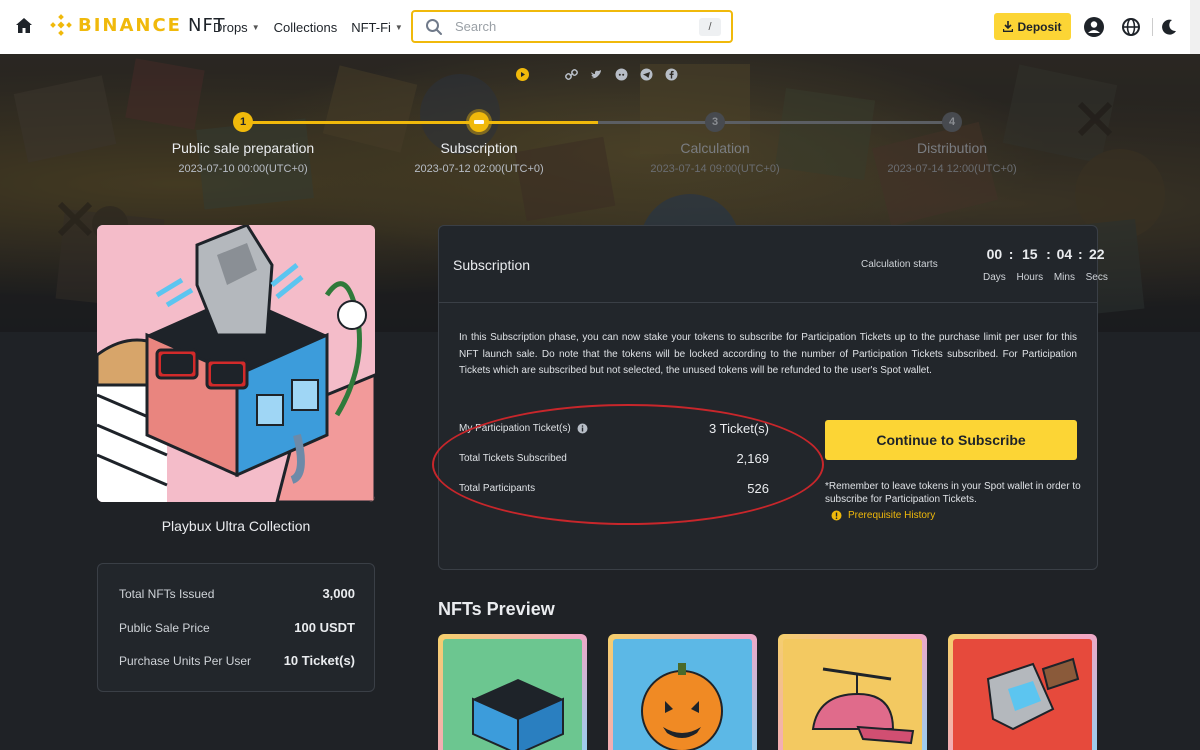 Image resolution: width=1200 pixels, height=750 pixels. Describe the element at coordinates (863, 706) in the screenshot. I see `nft-art-cap` at that location.